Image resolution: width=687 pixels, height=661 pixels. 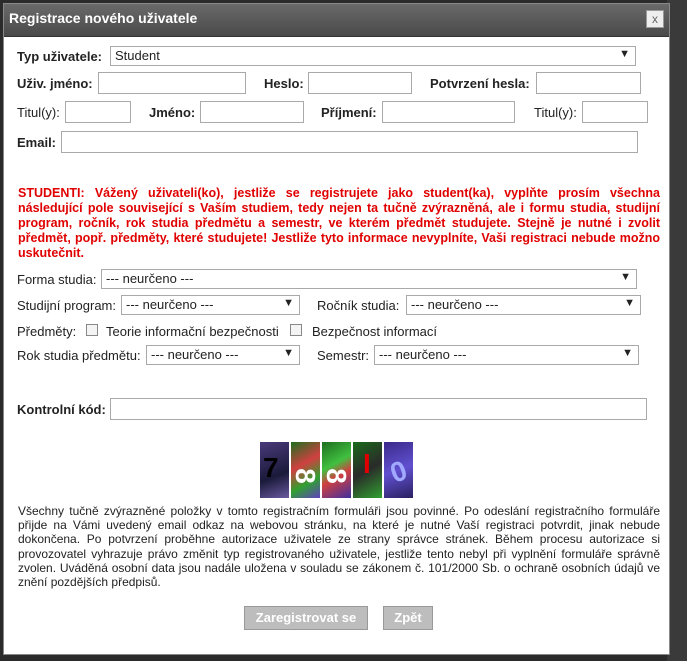 I want to click on lastname-label: Příjmení:, so click(x=349, y=112).